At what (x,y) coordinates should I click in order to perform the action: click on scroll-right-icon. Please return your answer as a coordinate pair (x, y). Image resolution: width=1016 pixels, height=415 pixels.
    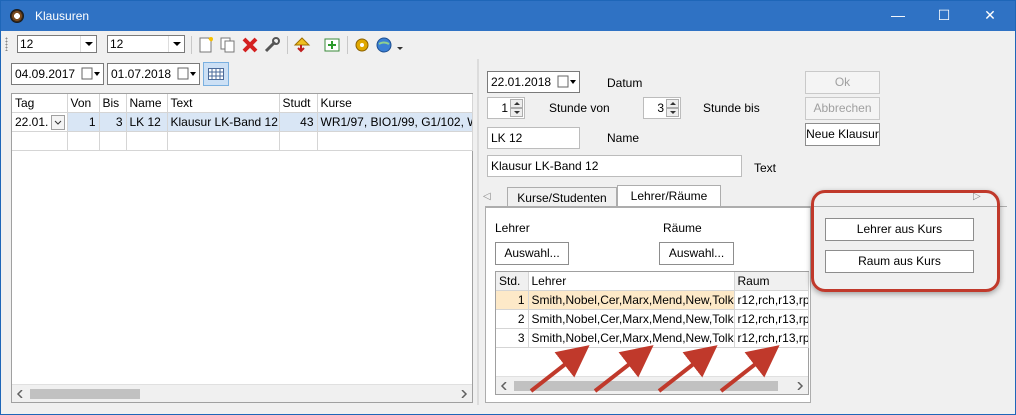
    Looking at the image, I should click on (464, 394).